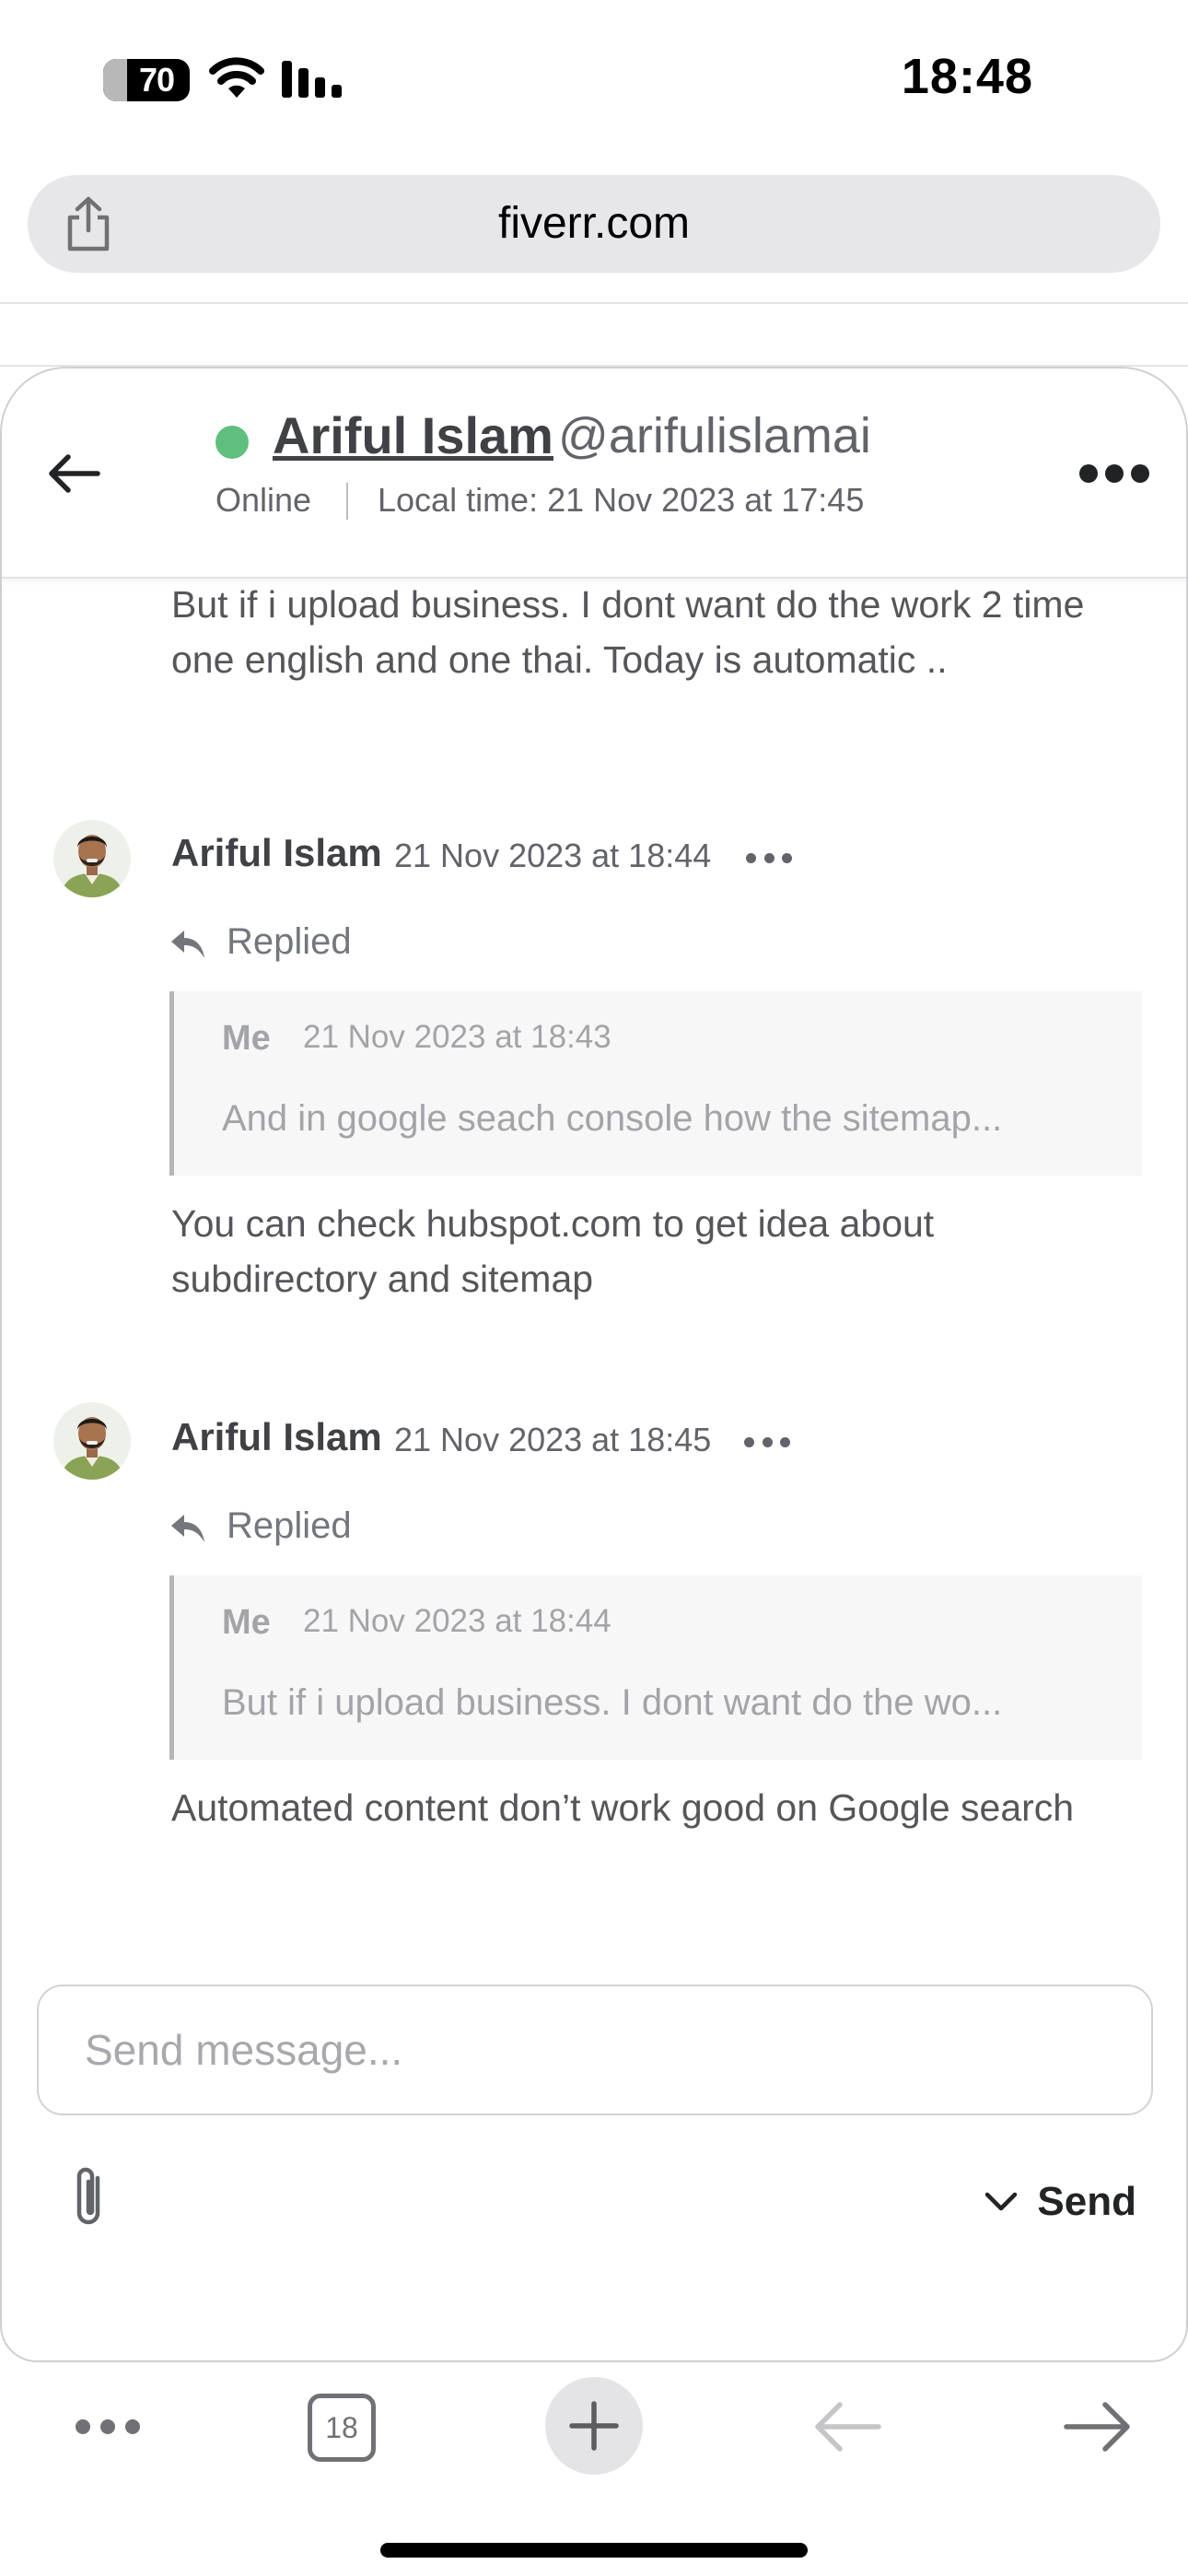 The image size is (1188, 2576). I want to click on quoted-timestamp: 21 Nov 2023 at 18:44, so click(457, 1621).